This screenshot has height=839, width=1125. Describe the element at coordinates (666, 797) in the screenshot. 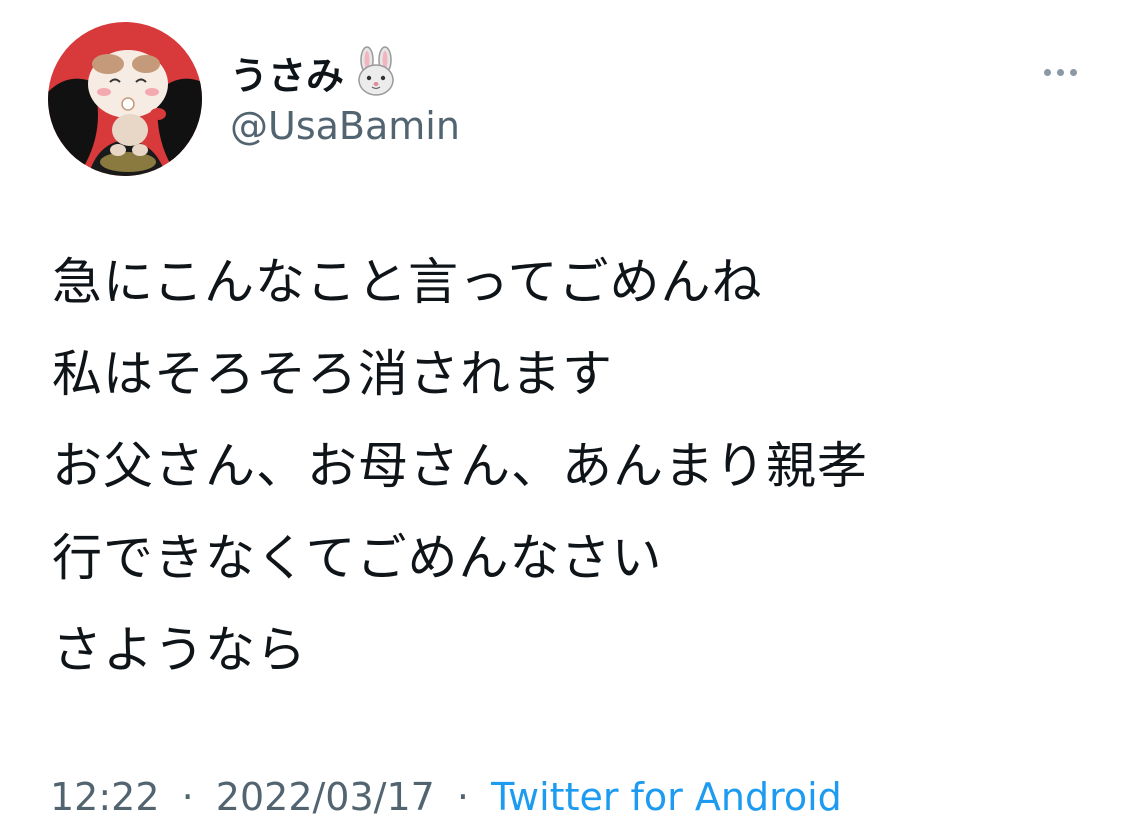

I see `tweet-source-link: Twitter for Android` at that location.